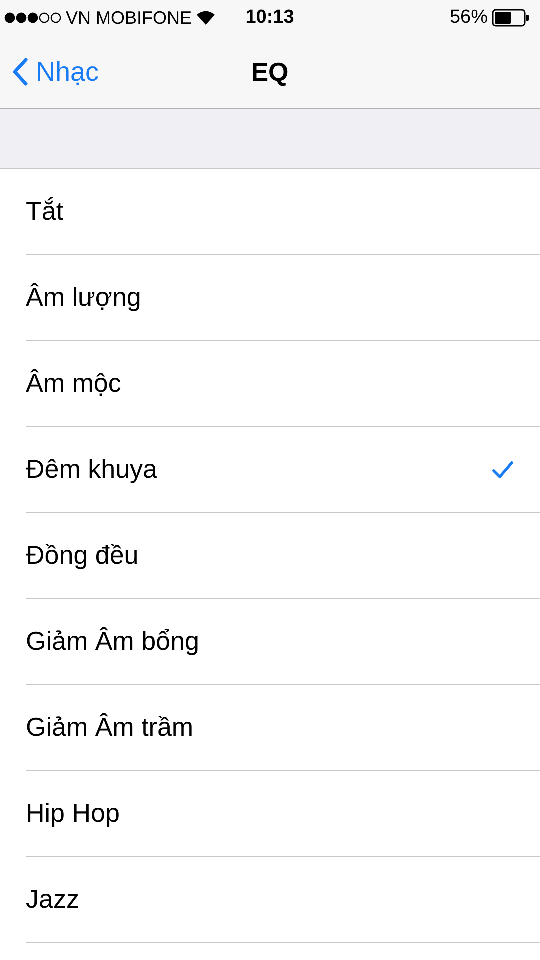 This screenshot has height=960, width=540. Describe the element at coordinates (283, 814) in the screenshot. I see `eq-option: Hip Hop` at that location.